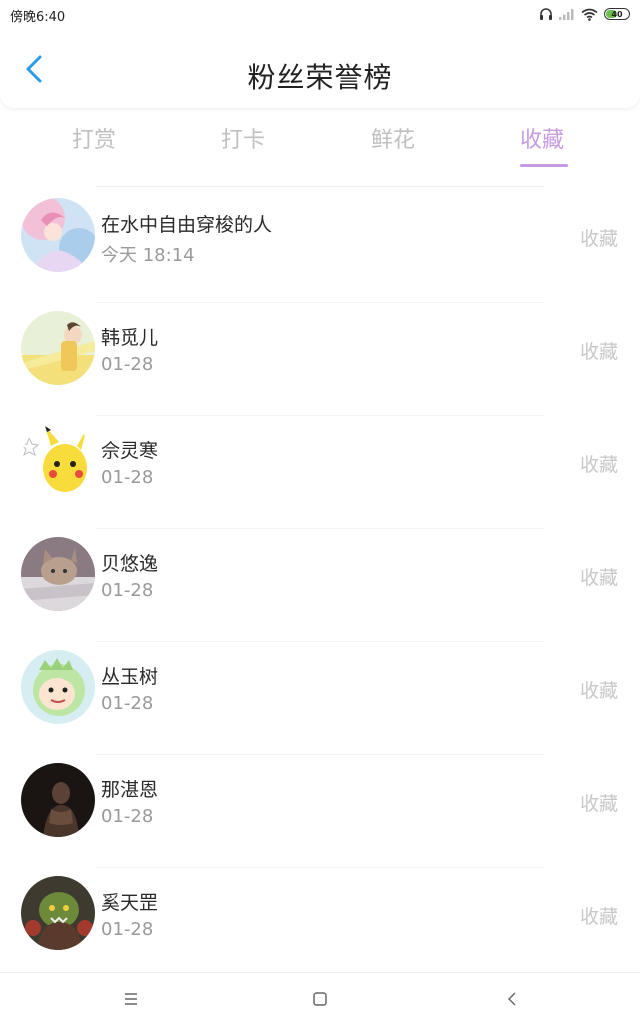  I want to click on system-nav-bar, so click(320, 998).